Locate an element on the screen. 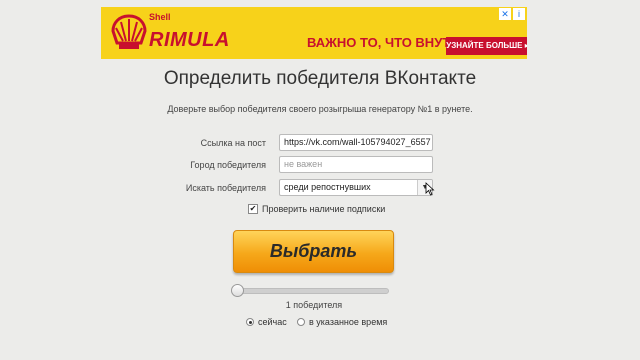  ad-brand: RIMULA is located at coordinates (189, 40).